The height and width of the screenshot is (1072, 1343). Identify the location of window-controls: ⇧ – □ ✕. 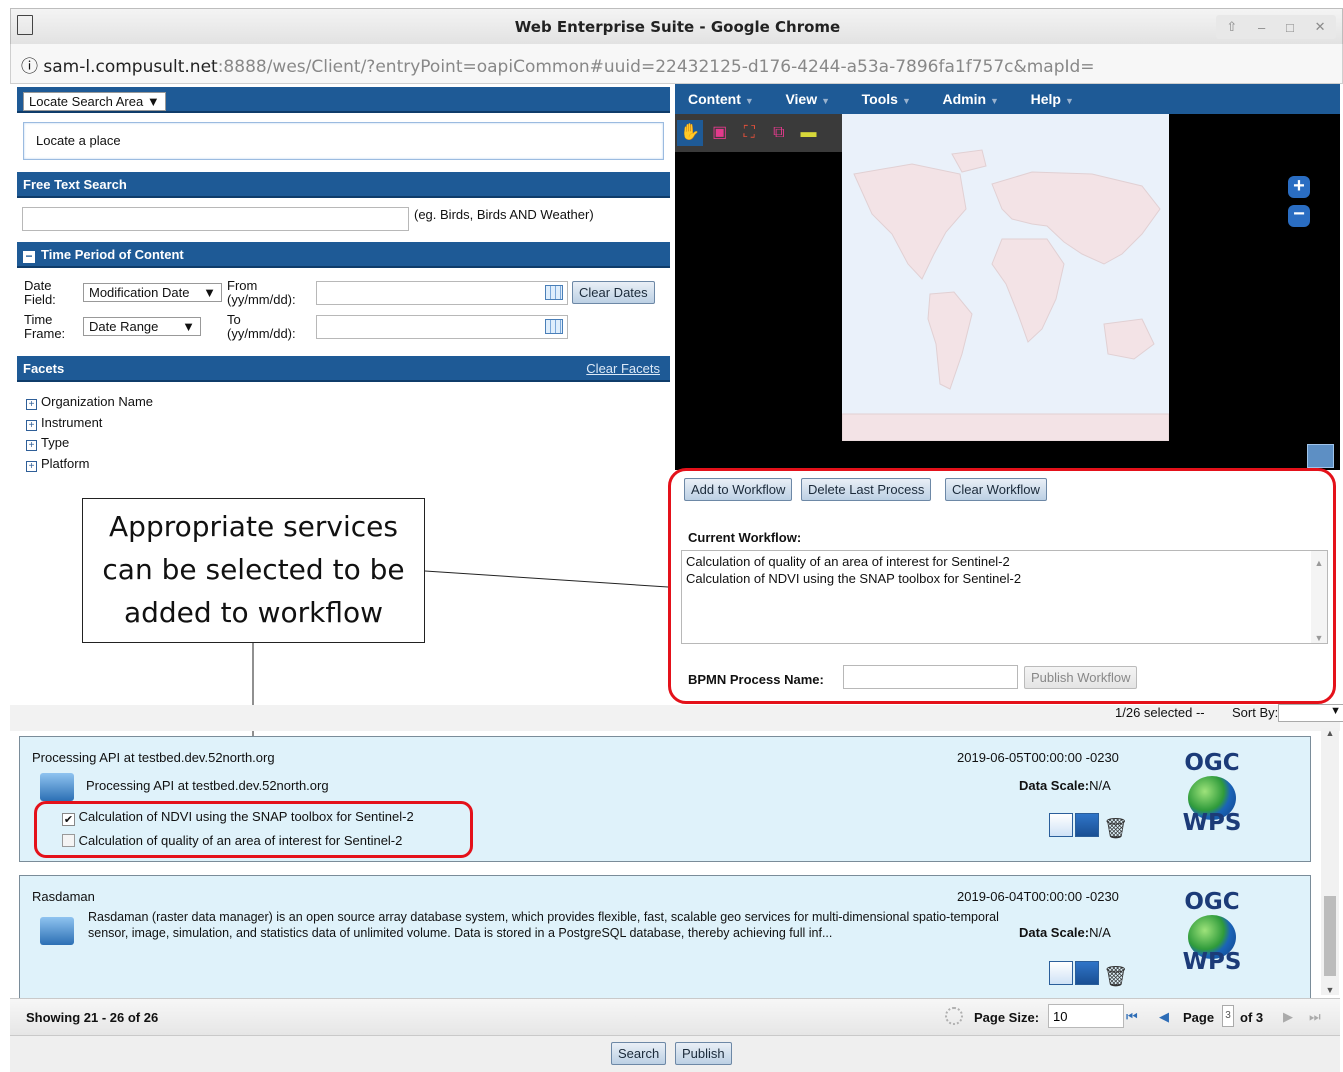
(1276, 27).